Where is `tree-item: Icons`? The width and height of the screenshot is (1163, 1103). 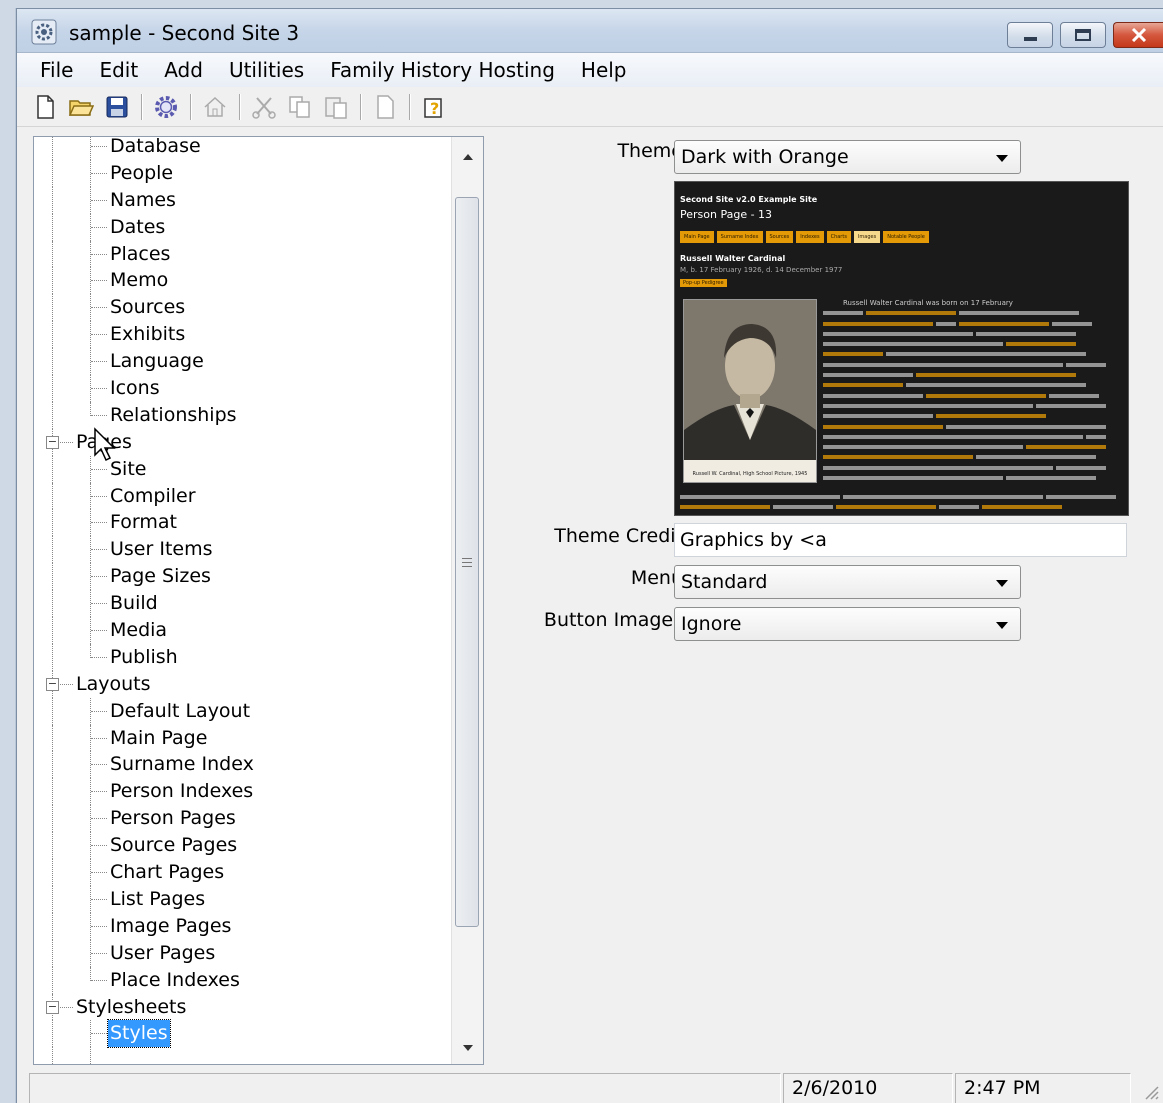 tree-item: Icons is located at coordinates (243, 388).